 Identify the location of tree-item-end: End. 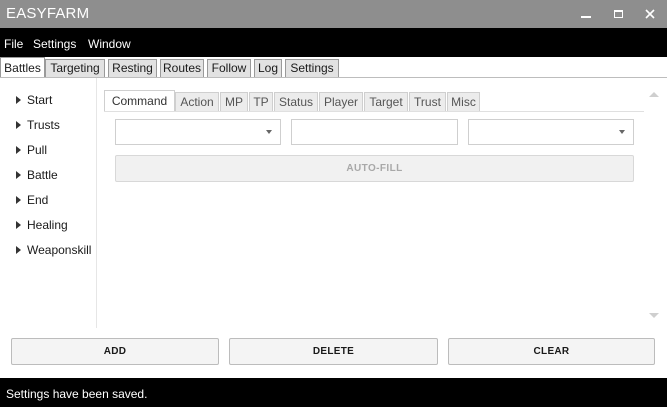
(32, 200).